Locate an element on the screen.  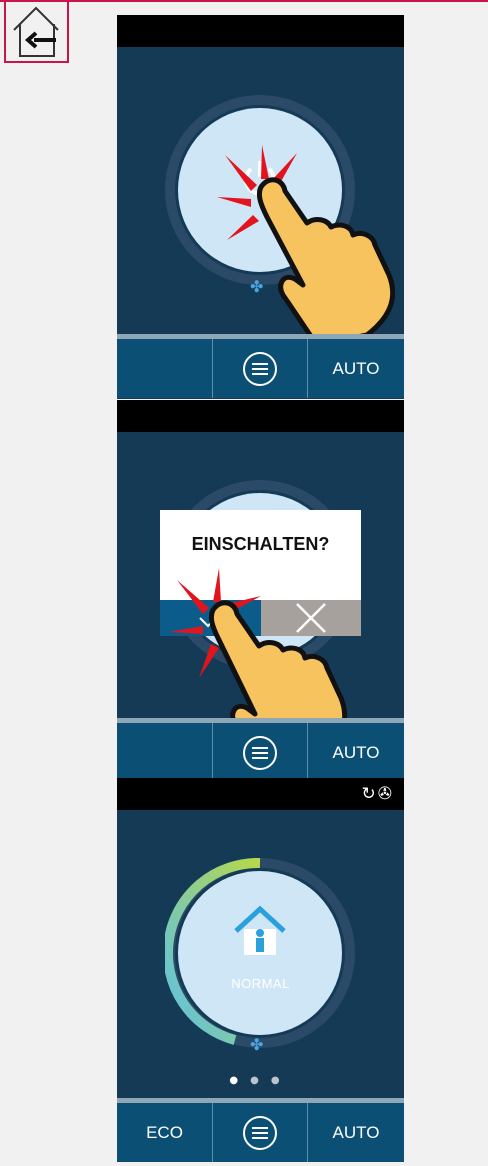
status-bar: ↻✇ is located at coordinates (260, 794).